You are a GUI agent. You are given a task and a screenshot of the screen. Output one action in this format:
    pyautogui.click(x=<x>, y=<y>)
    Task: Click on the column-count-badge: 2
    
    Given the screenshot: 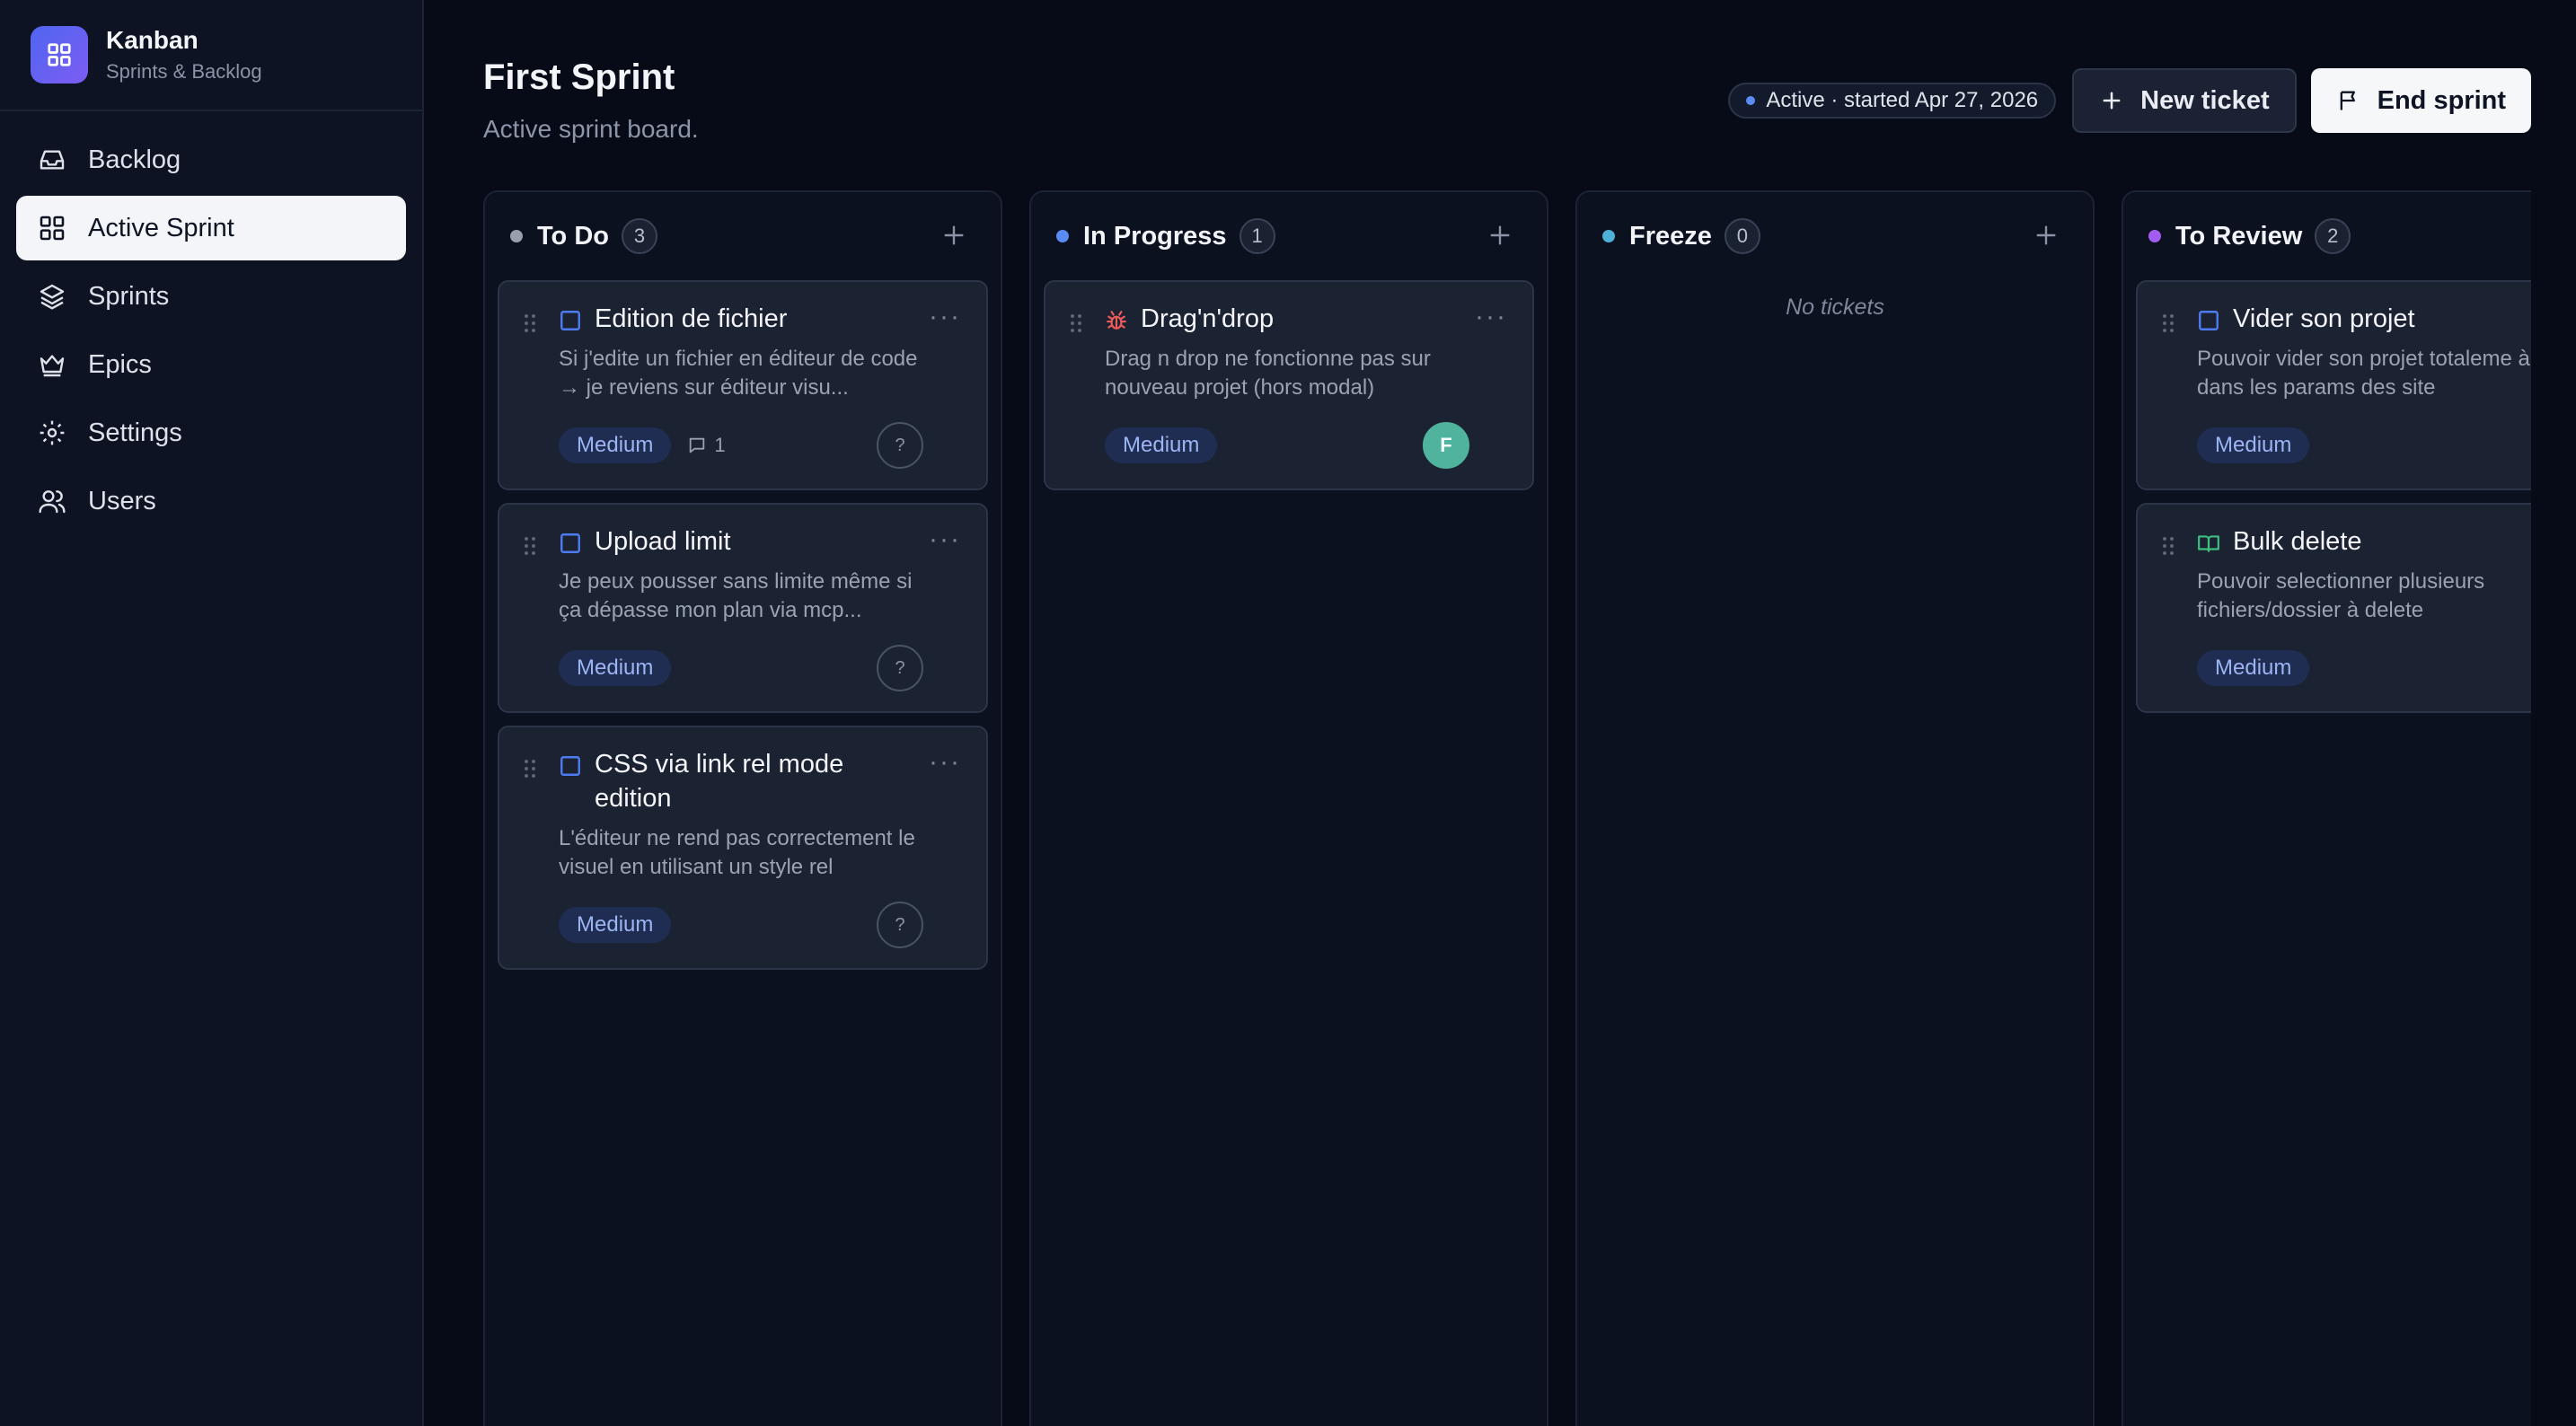 What is the action you would take?
    pyautogui.click(x=2333, y=236)
    